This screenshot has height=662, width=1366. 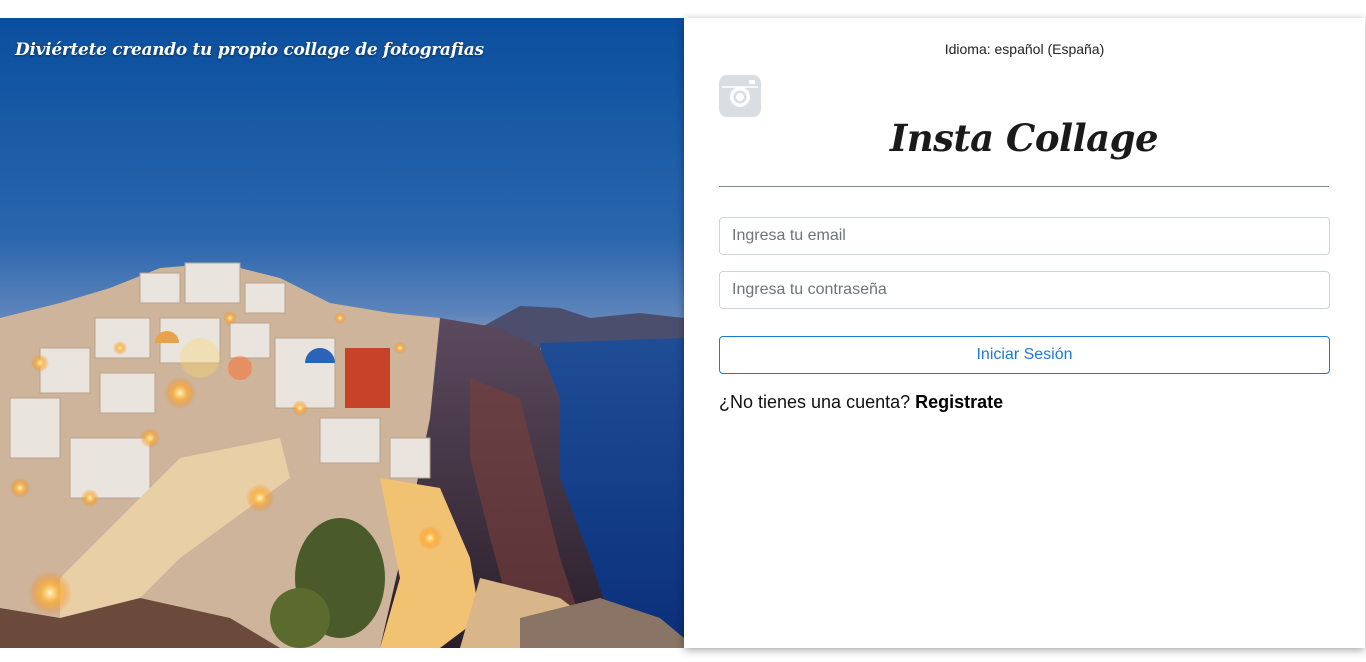 I want to click on instagram-camera-icon, so click(x=740, y=96).